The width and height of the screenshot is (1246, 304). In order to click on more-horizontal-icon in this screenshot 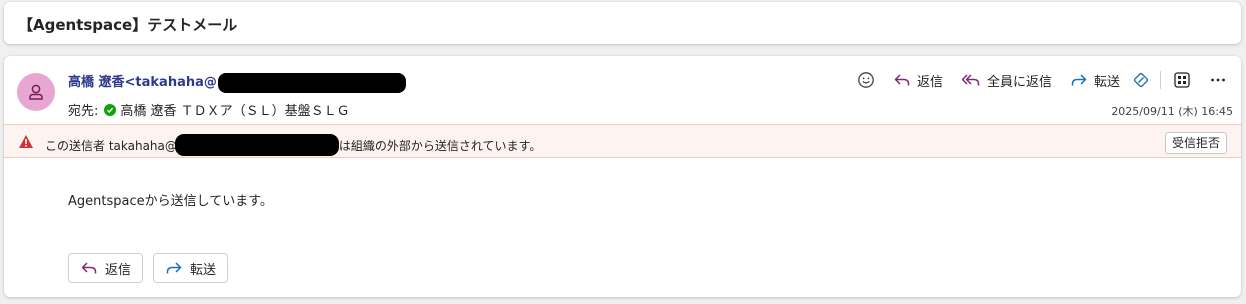, I will do `click(1218, 80)`.